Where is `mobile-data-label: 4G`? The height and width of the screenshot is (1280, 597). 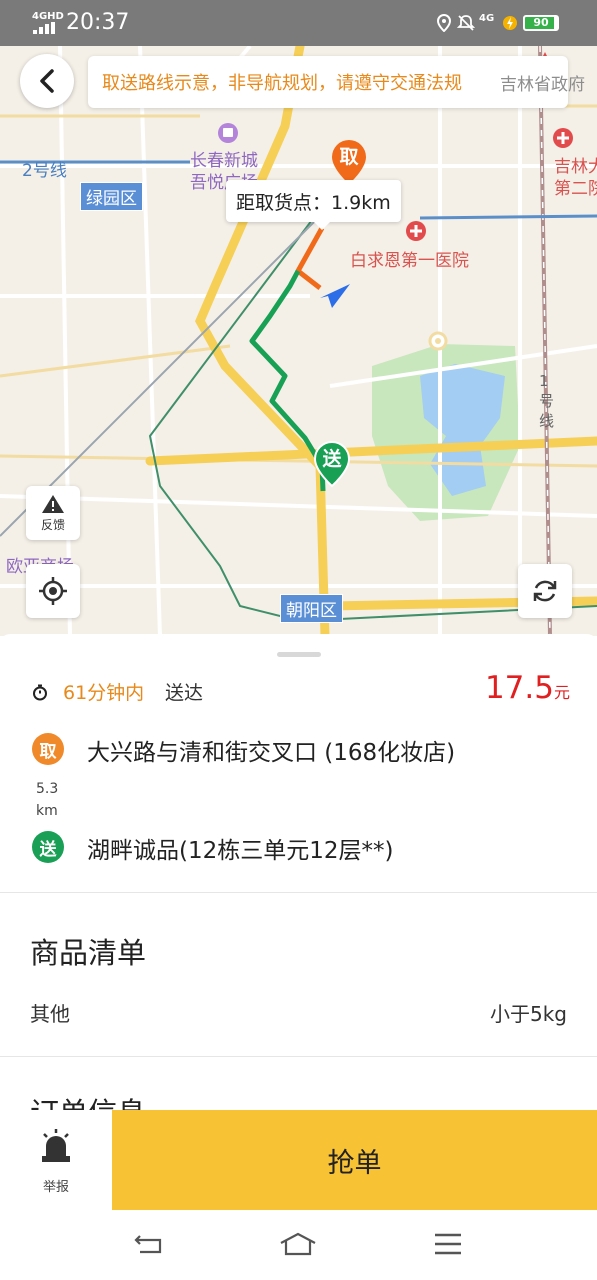 mobile-data-label: 4G is located at coordinates (487, 18).